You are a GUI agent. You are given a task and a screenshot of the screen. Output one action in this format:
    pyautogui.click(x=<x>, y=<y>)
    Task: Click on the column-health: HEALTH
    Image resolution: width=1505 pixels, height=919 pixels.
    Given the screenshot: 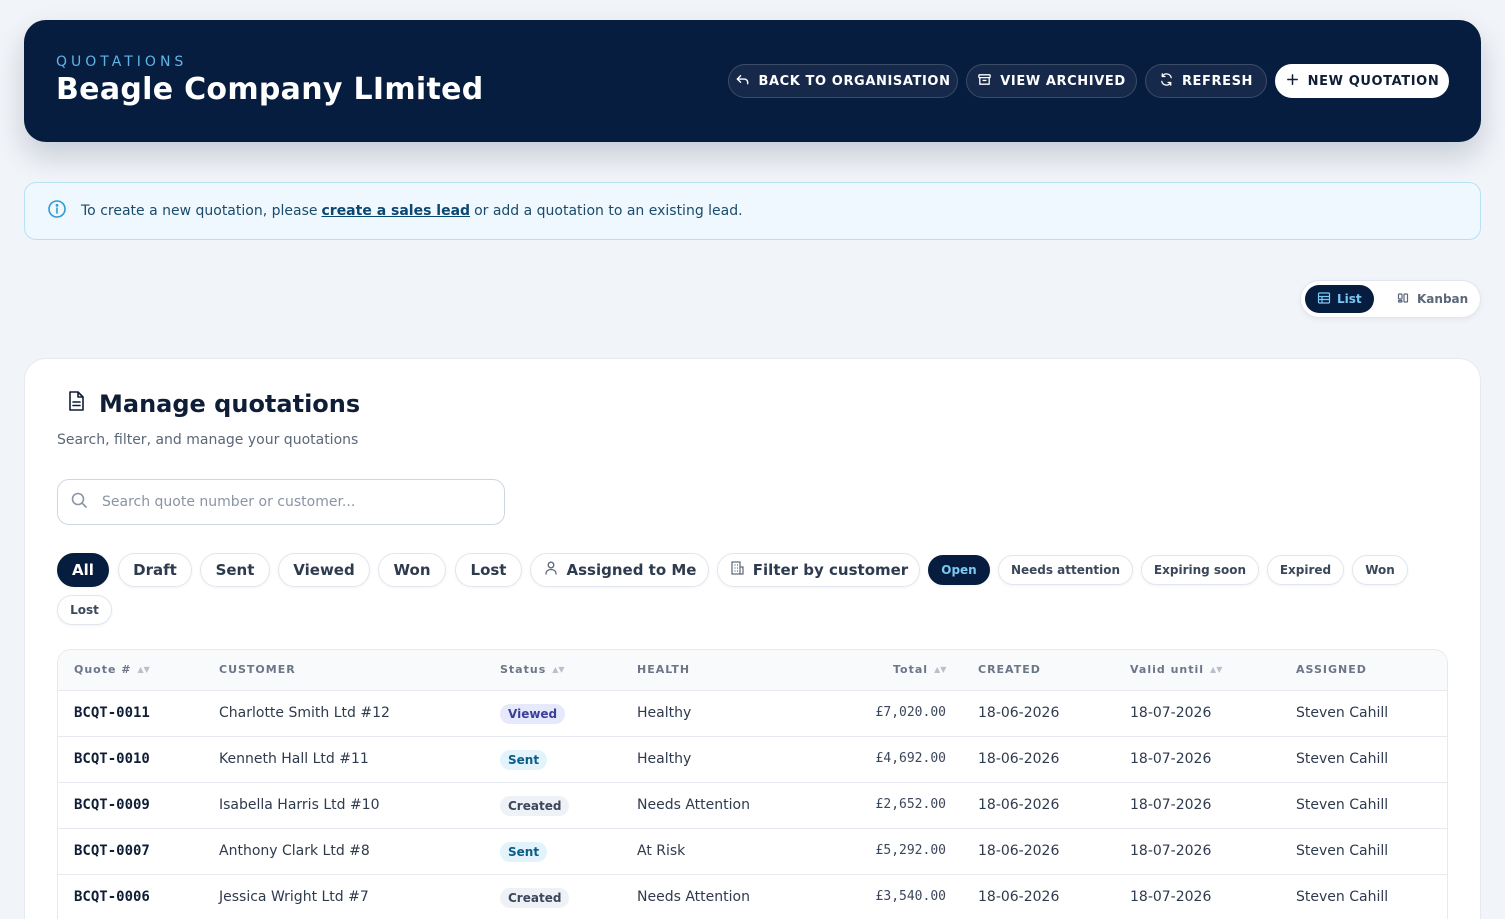 What is the action you would take?
    pyautogui.click(x=664, y=669)
    